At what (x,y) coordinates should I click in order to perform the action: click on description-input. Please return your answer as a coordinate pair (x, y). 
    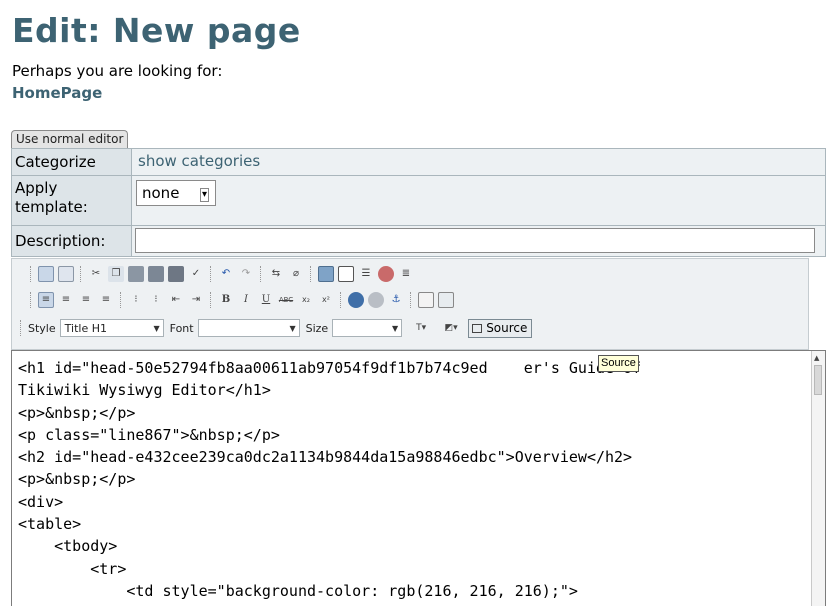
    Looking at the image, I should click on (475, 240).